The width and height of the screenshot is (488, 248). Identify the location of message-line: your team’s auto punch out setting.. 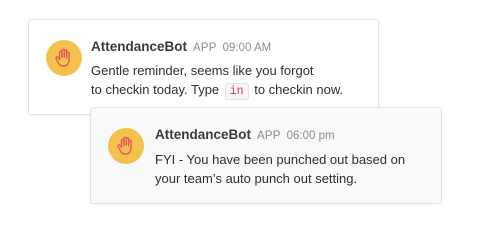
(256, 178).